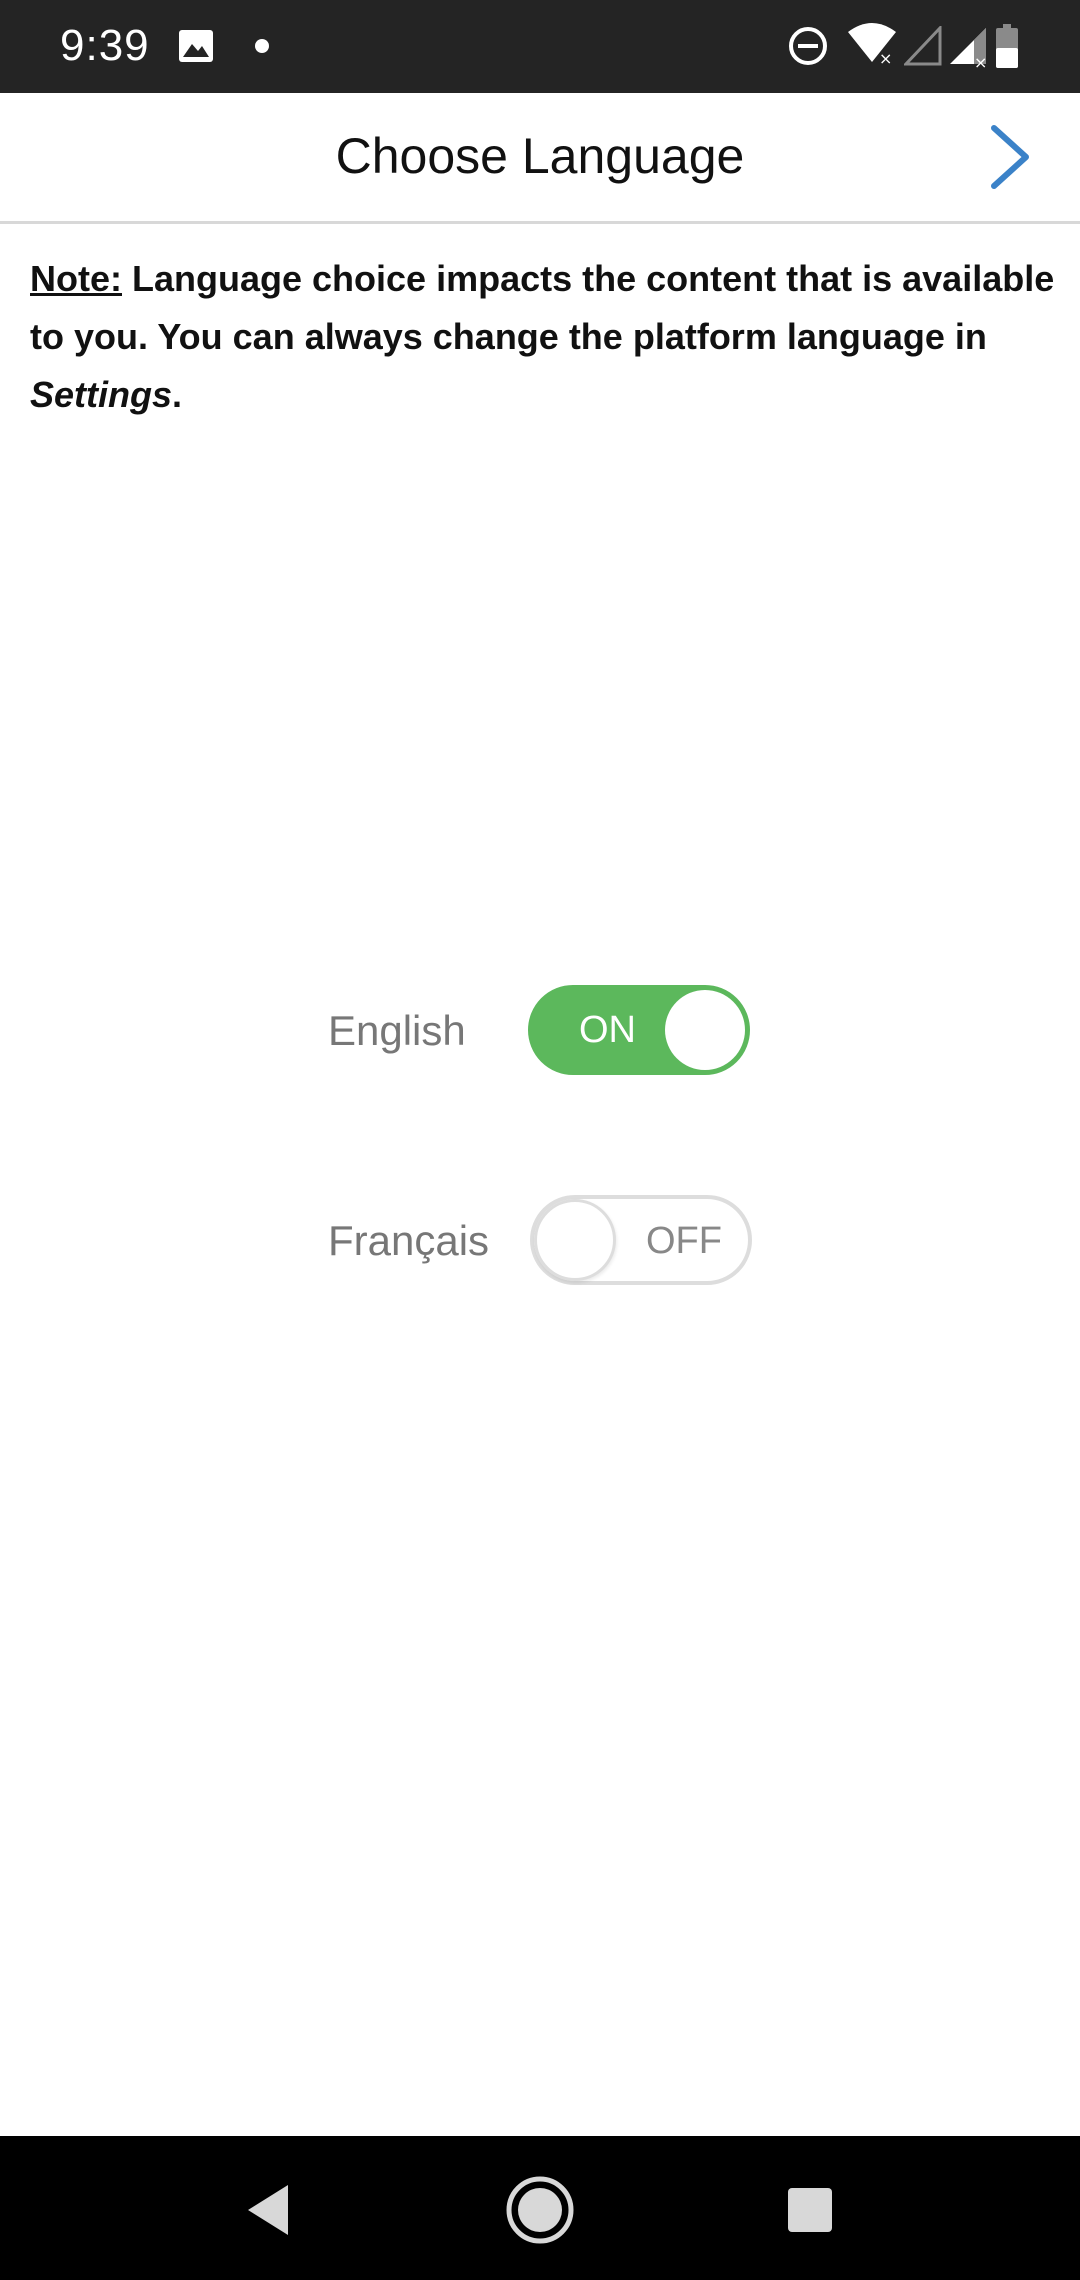 The image size is (1080, 2280). Describe the element at coordinates (641, 1240) in the screenshot. I see `francais-toggle: OFF` at that location.